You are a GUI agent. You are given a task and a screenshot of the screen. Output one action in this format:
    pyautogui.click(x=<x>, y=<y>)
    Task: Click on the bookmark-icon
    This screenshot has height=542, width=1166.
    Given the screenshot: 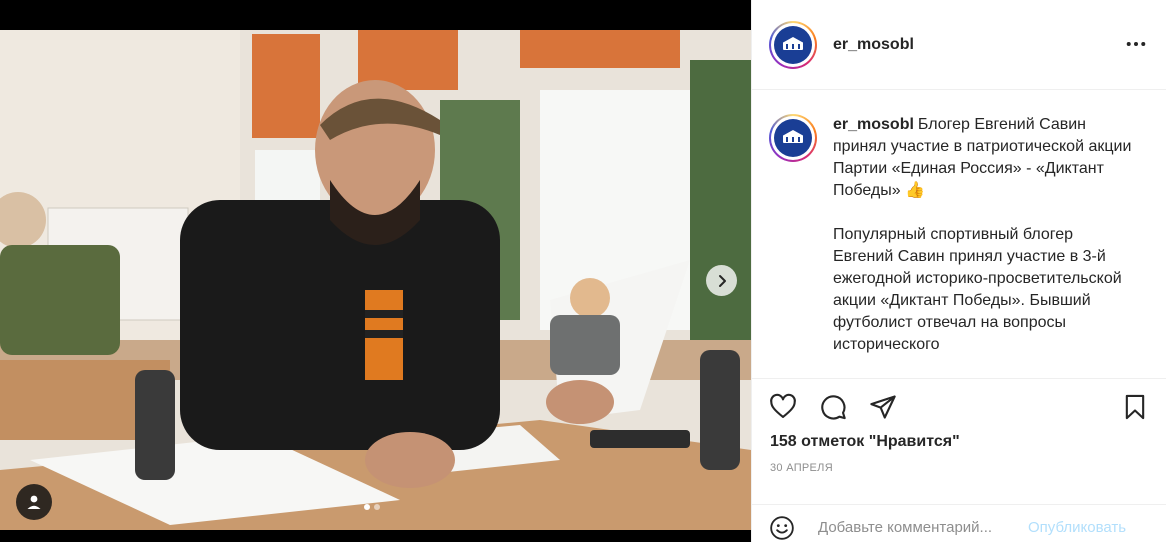 What is the action you would take?
    pyautogui.click(x=1135, y=407)
    